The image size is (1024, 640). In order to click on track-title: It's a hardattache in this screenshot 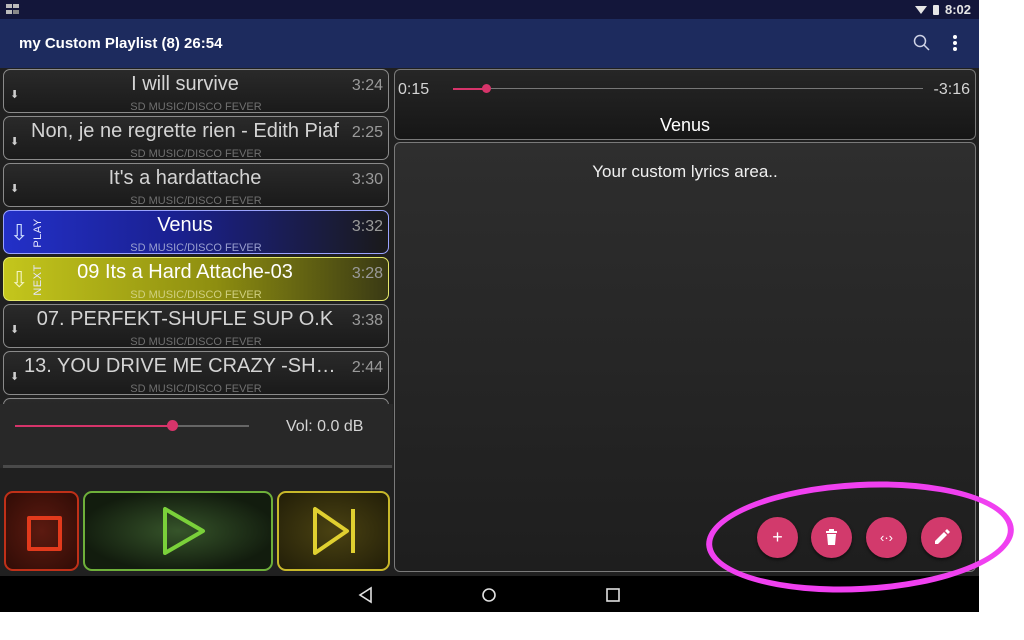, I will do `click(185, 178)`.